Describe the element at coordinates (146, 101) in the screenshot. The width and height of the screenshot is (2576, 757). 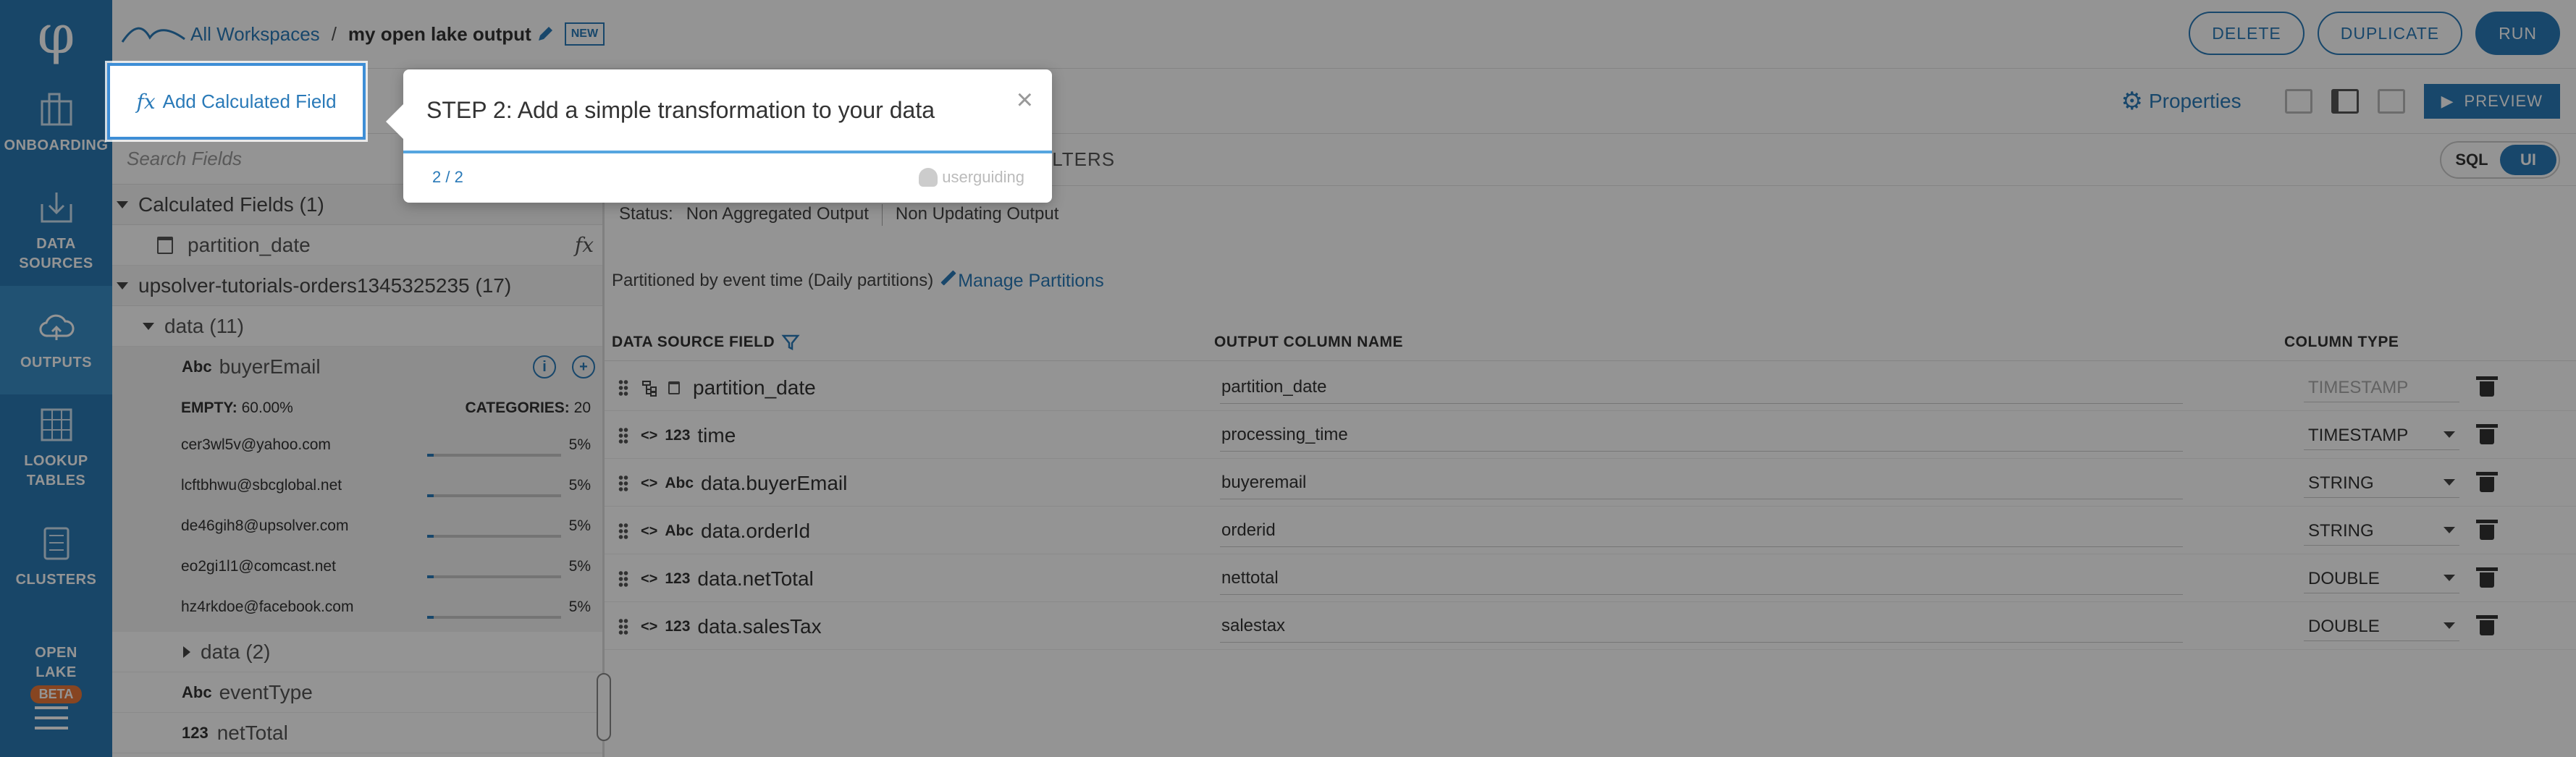
I see `fx-icon: fx` at that location.